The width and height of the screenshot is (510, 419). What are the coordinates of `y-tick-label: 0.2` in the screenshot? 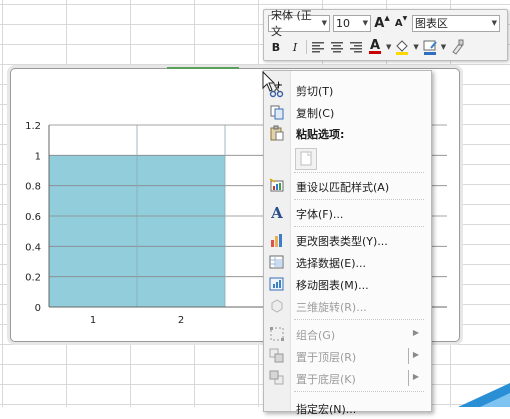 It's located at (33, 278).